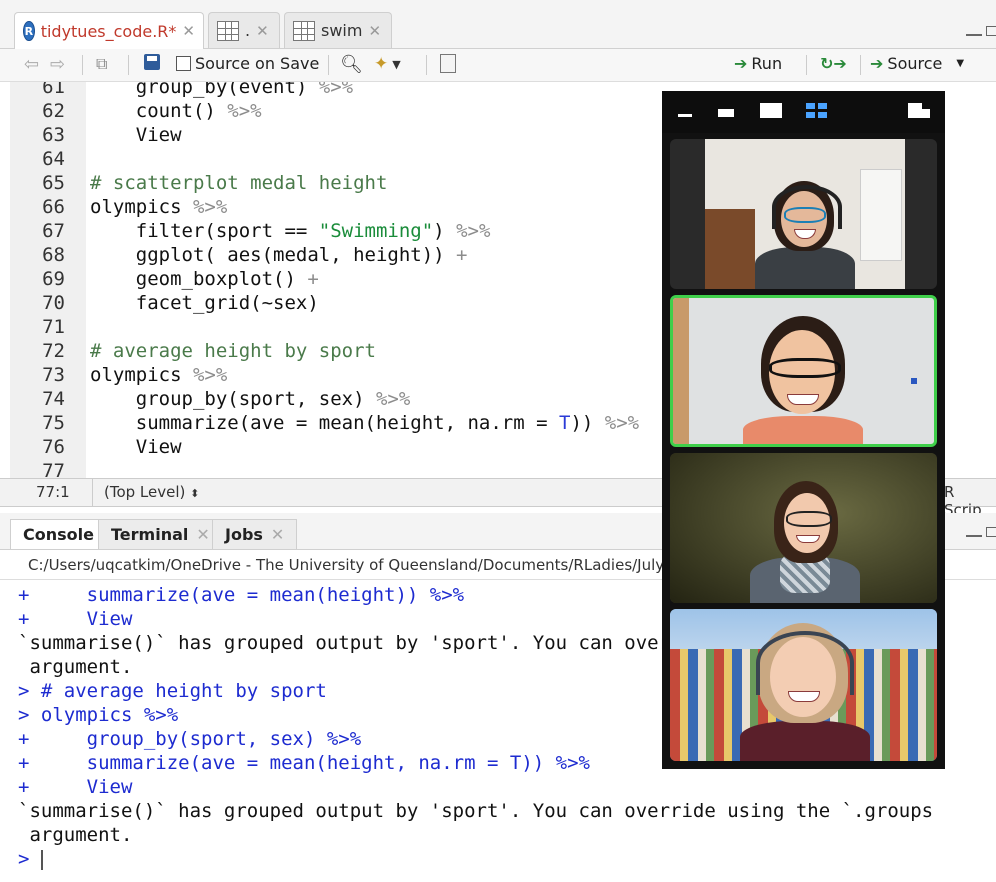 The width and height of the screenshot is (996, 882). What do you see at coordinates (238, 183) in the screenshot?
I see `code-text: # scatterplot medal height` at bounding box center [238, 183].